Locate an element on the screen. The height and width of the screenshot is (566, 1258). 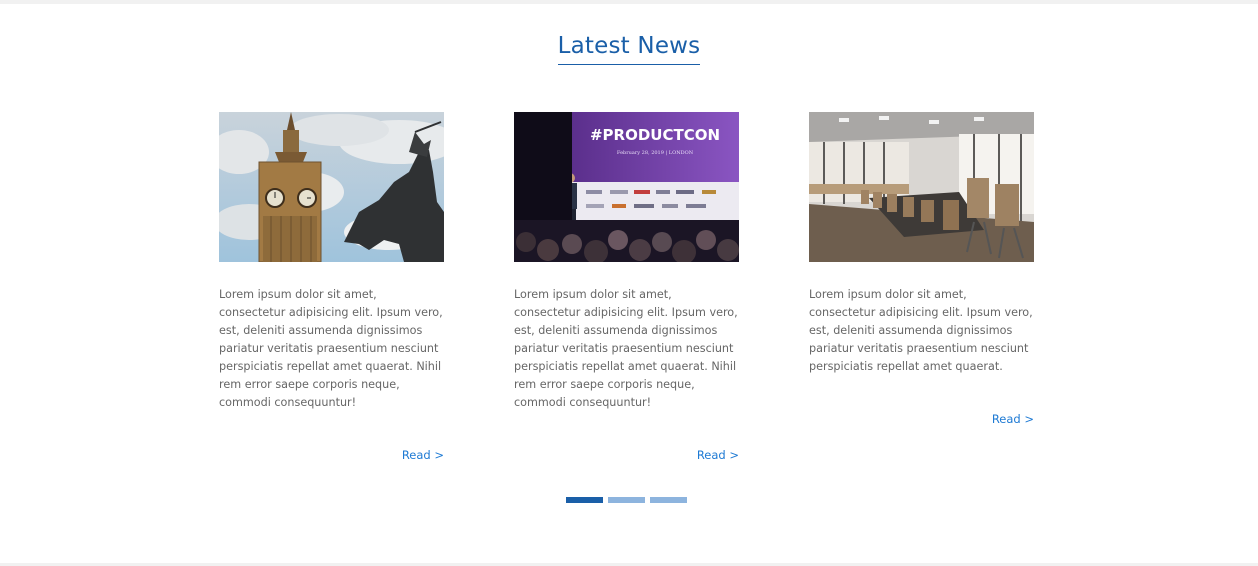
image-subline: February 28, 2019 | LONDON is located at coordinates (655, 153).